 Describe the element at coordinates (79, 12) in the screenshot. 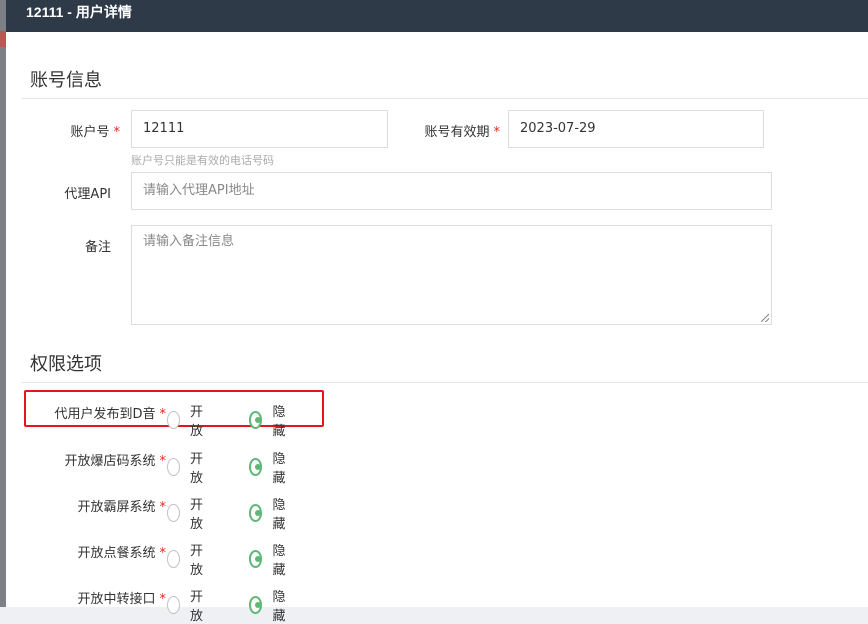

I see `dialog-title: 12111 - 用户详情` at that location.